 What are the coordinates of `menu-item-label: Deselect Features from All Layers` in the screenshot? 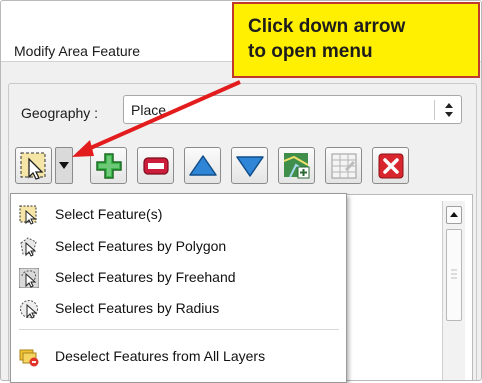 It's located at (160, 356).